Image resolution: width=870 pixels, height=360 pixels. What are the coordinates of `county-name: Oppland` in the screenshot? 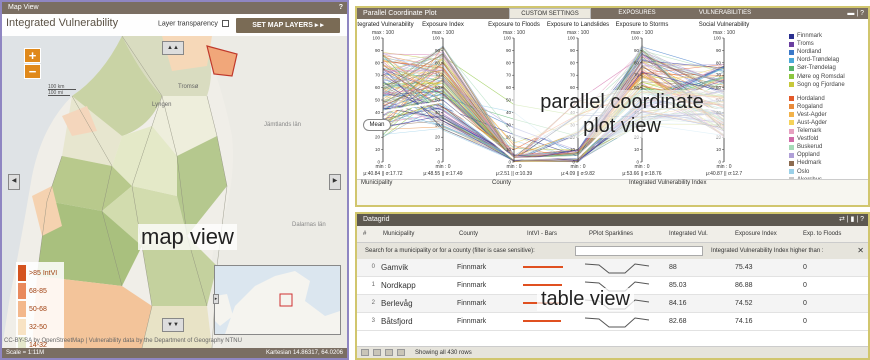 It's located at (808, 155).